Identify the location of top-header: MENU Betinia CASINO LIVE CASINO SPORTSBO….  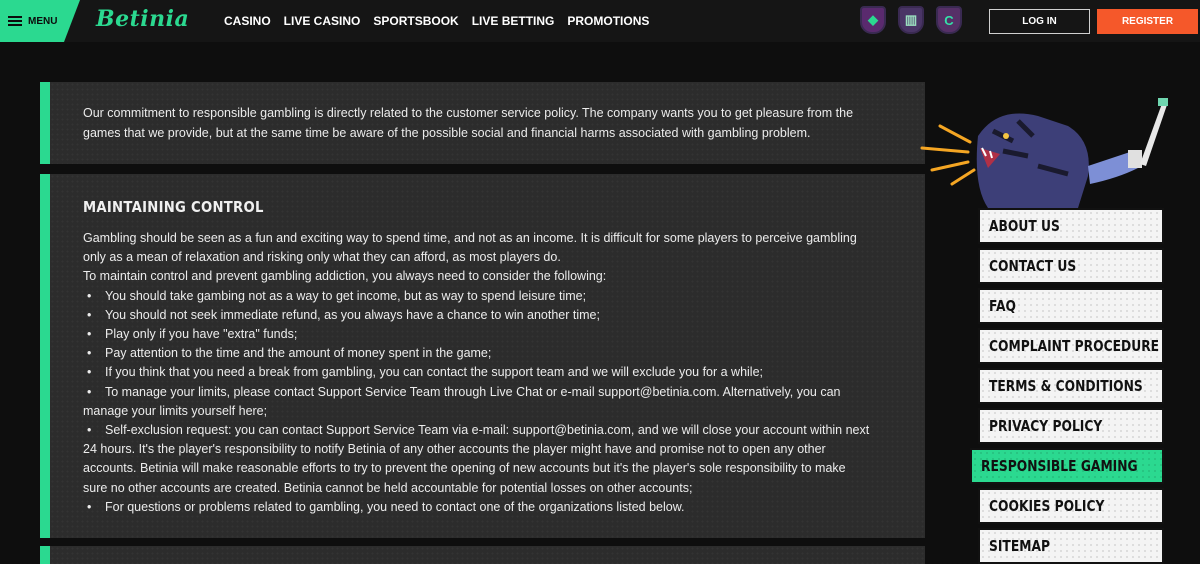
(600, 21).